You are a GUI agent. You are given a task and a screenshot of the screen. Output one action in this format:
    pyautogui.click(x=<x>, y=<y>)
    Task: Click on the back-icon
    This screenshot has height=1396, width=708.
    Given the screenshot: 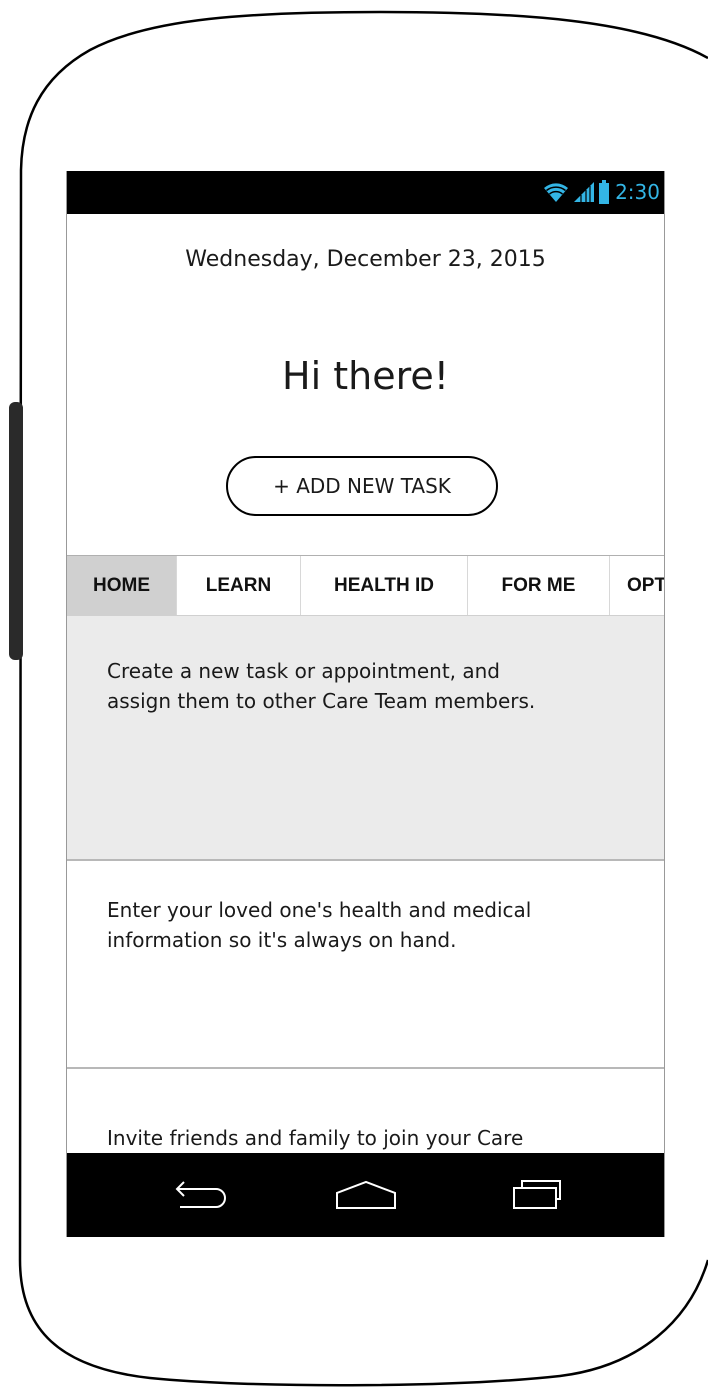 What is the action you would take?
    pyautogui.click(x=200, y=1194)
    